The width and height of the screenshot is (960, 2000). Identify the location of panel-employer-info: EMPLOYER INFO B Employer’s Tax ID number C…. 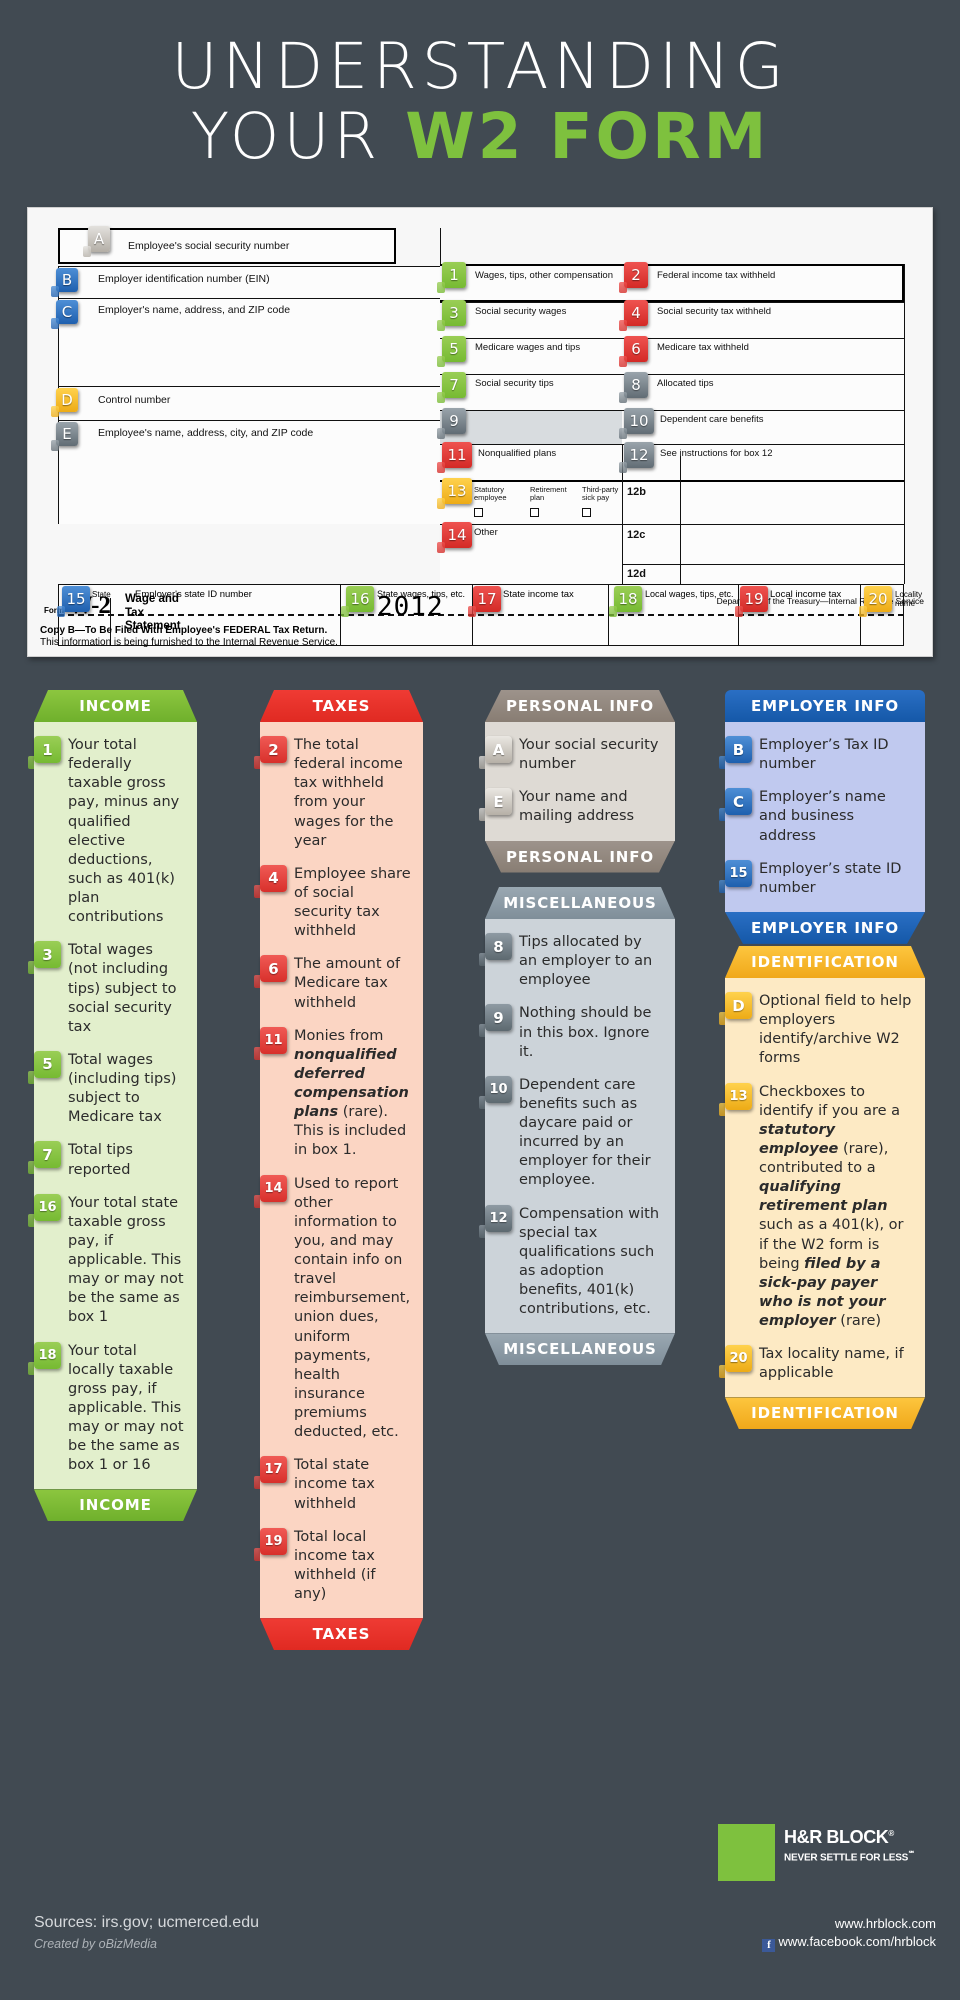
(822, 817).